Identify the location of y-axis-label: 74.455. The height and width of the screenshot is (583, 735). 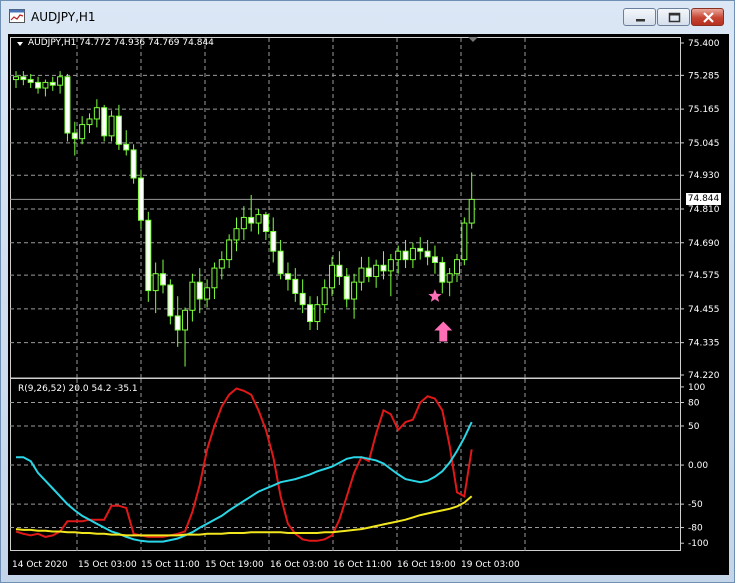
(704, 310).